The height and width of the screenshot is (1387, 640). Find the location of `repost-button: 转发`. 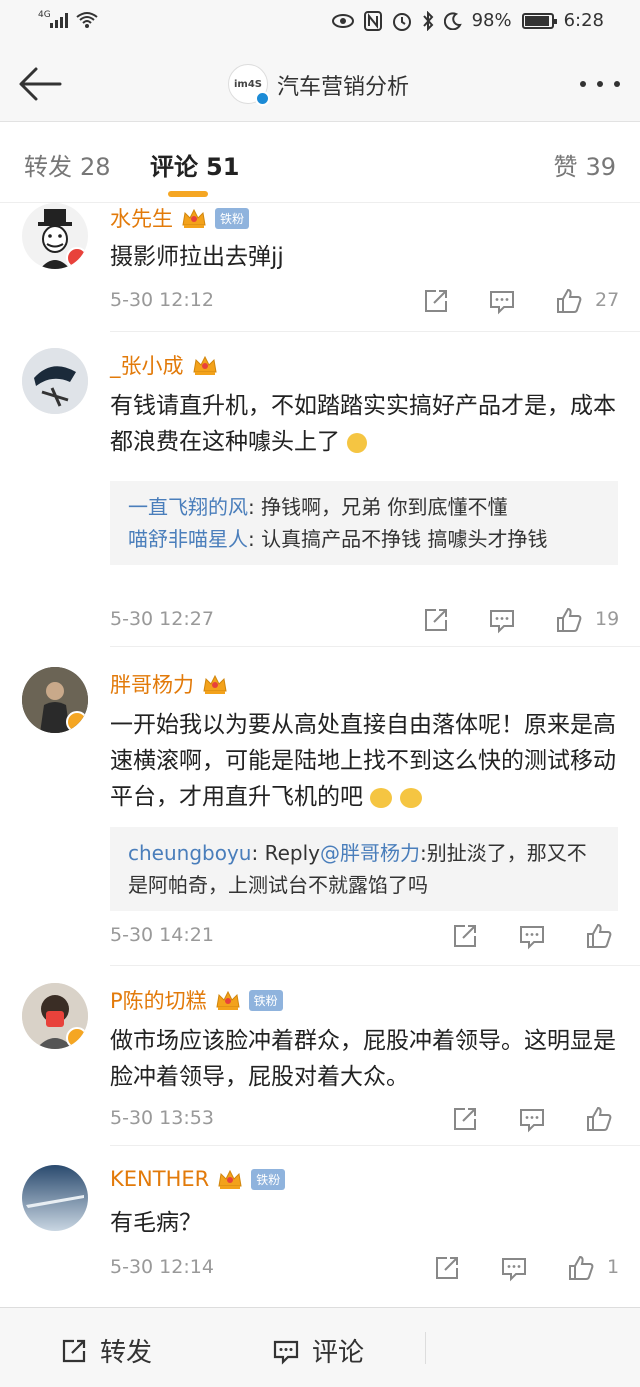

repost-button: 转发 is located at coordinates (106, 1350).